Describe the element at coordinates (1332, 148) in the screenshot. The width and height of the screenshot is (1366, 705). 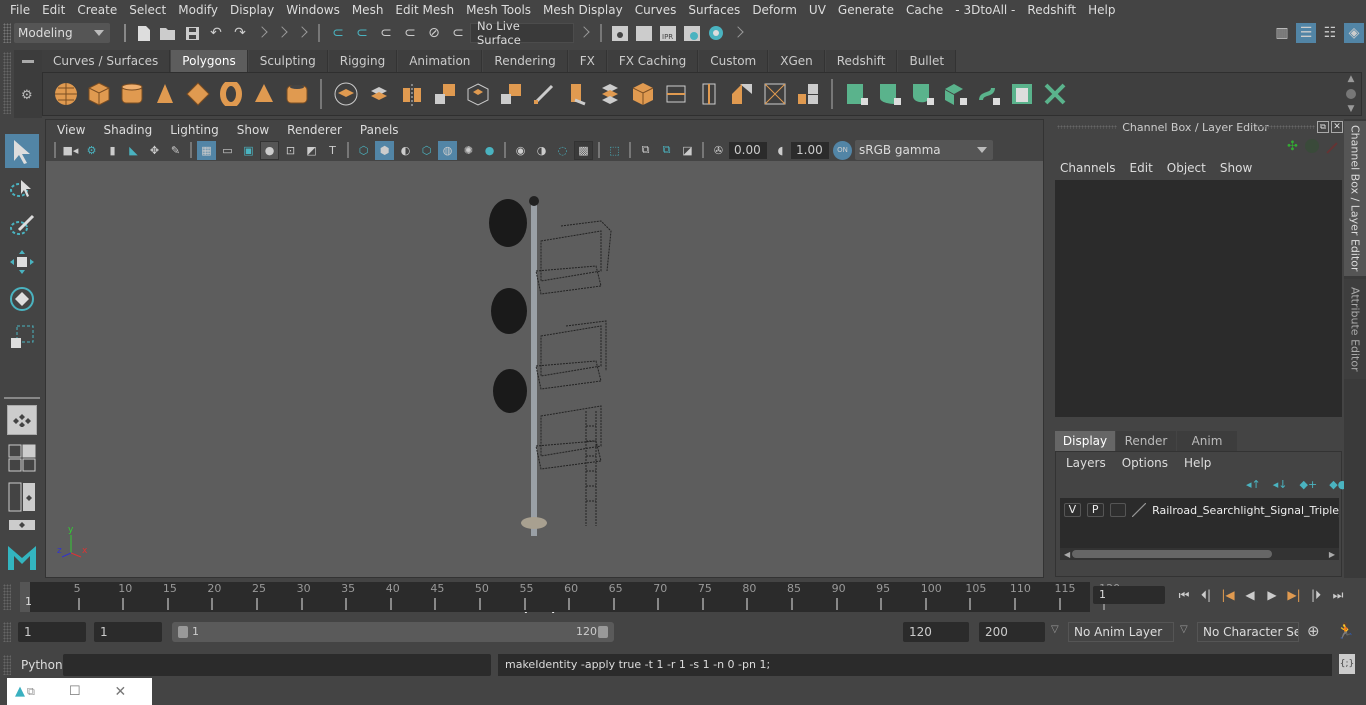
I see `hyper-toggle-icon` at that location.